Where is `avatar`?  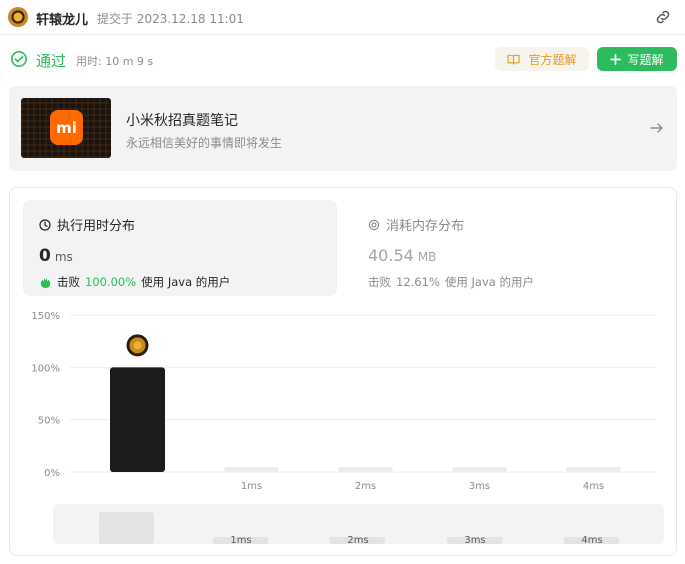
avatar is located at coordinates (18, 17).